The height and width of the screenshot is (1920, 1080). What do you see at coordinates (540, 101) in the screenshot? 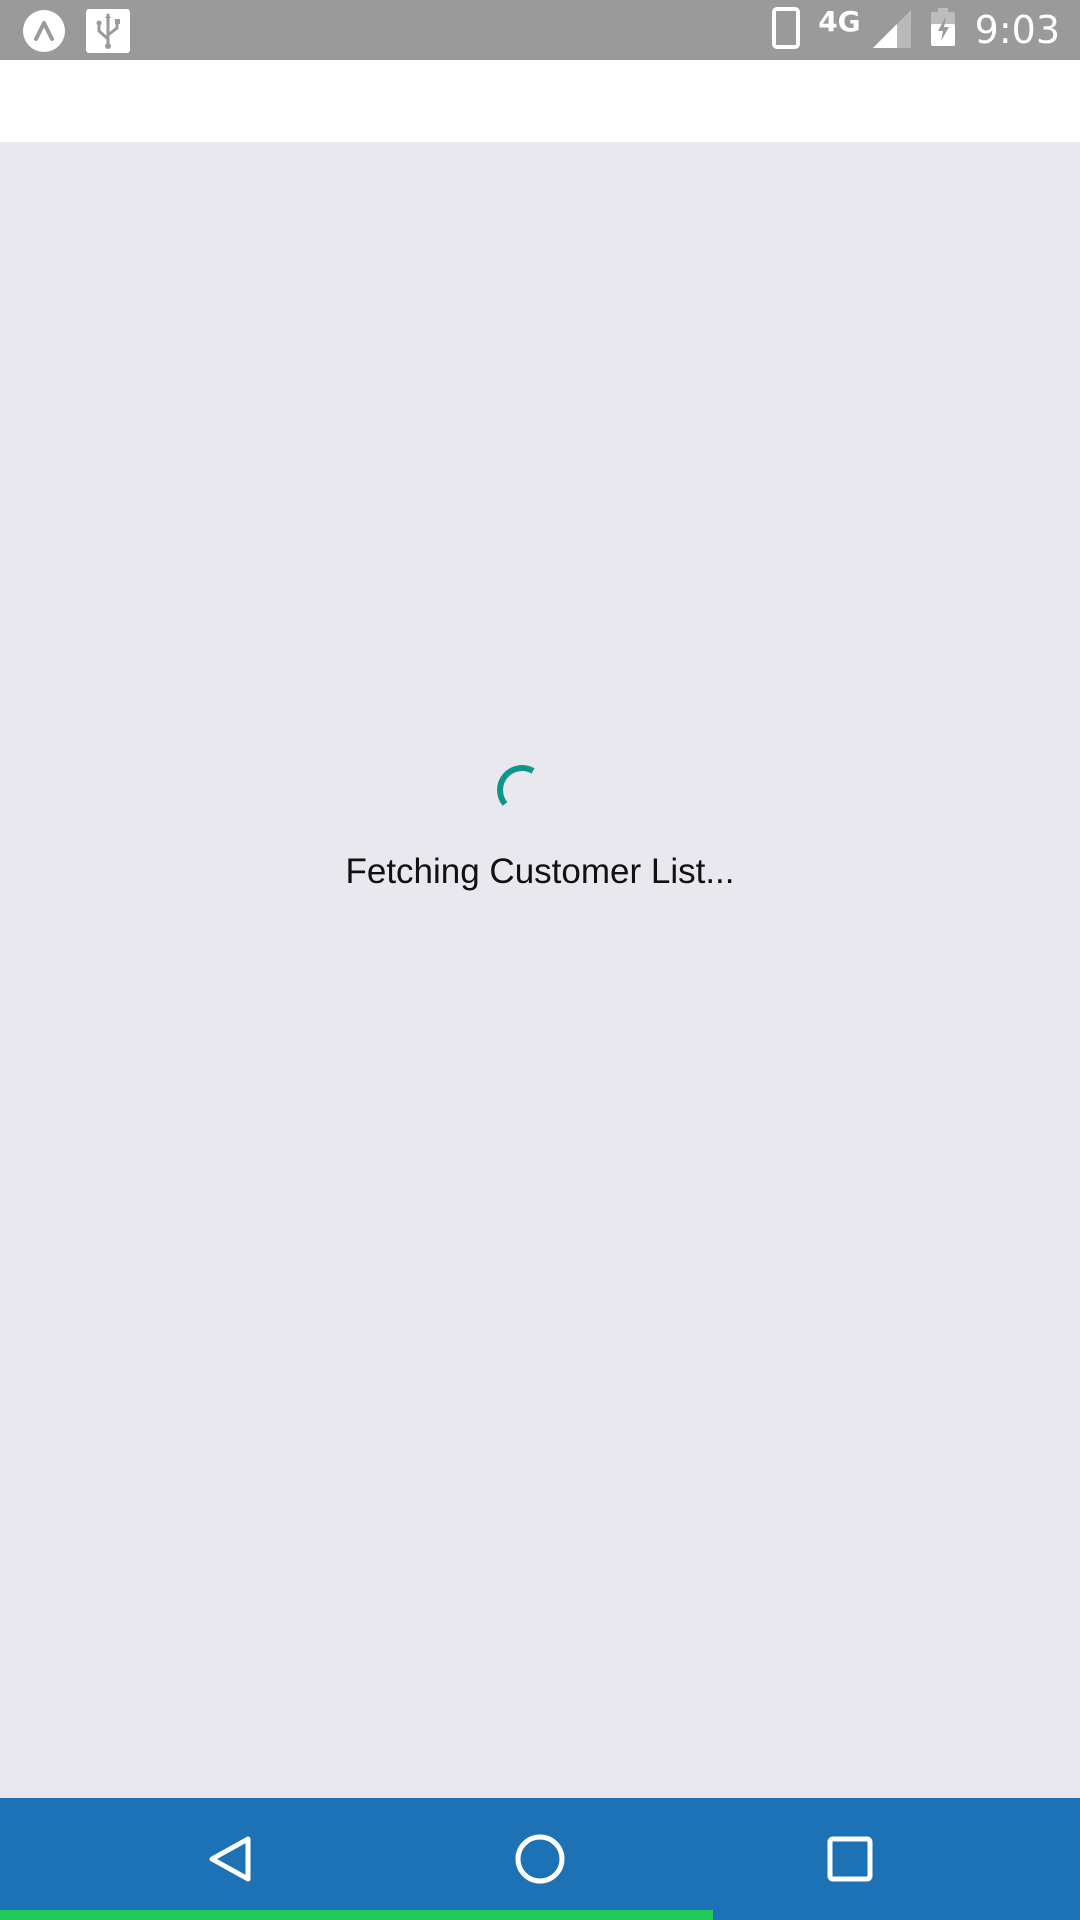
I see `app-bar` at bounding box center [540, 101].